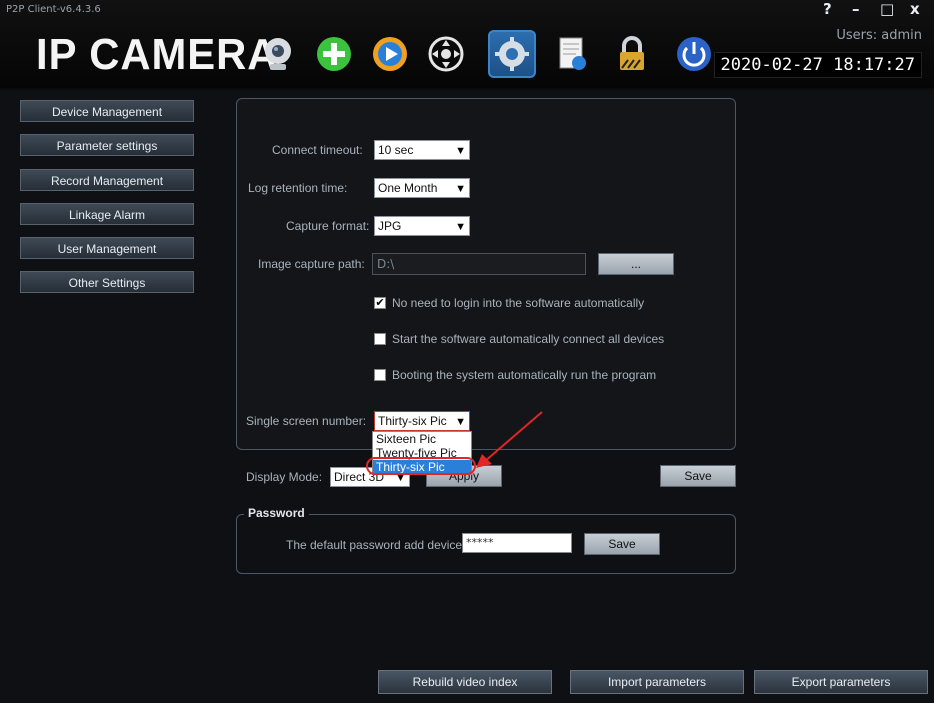 This screenshot has height=703, width=934. Describe the element at coordinates (698, 476) in the screenshot. I see `save-settings-button: Save` at that location.